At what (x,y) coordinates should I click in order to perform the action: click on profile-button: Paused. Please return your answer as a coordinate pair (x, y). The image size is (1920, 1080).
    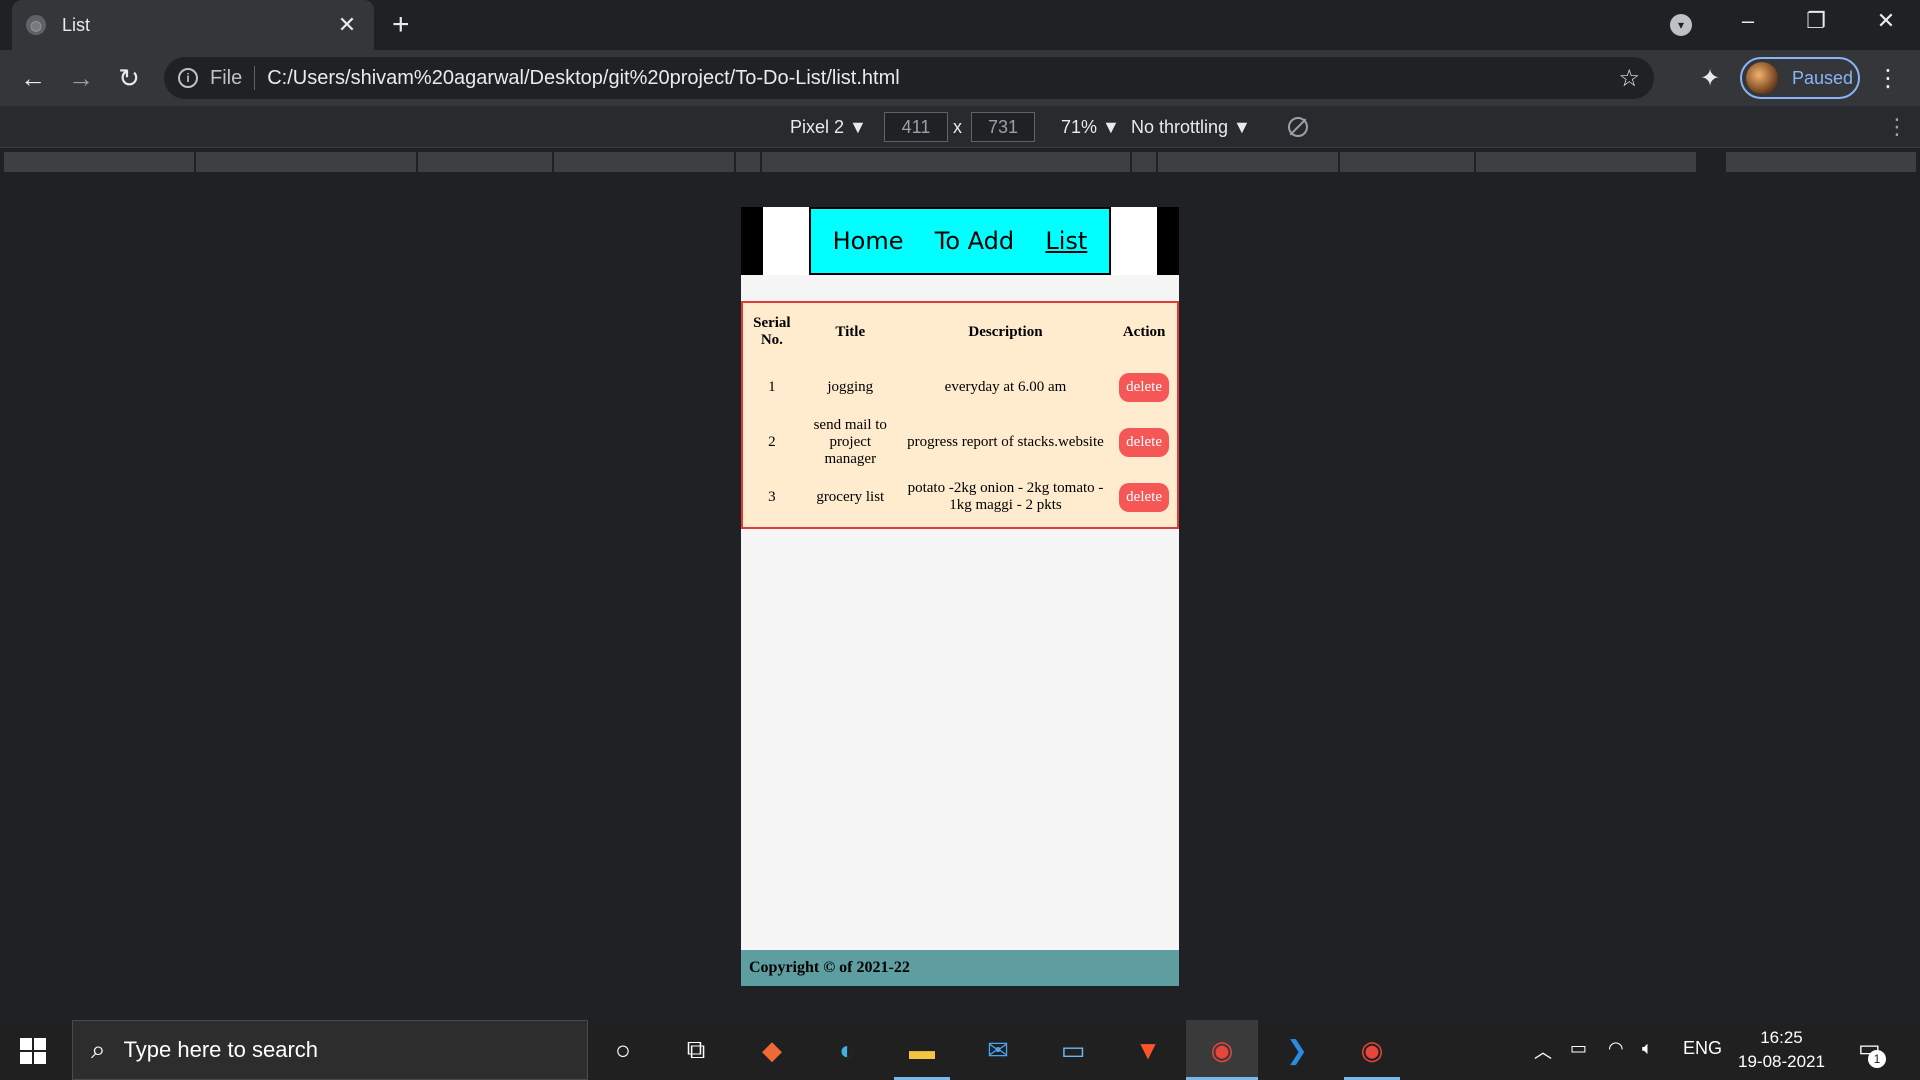
    Looking at the image, I should click on (1800, 78).